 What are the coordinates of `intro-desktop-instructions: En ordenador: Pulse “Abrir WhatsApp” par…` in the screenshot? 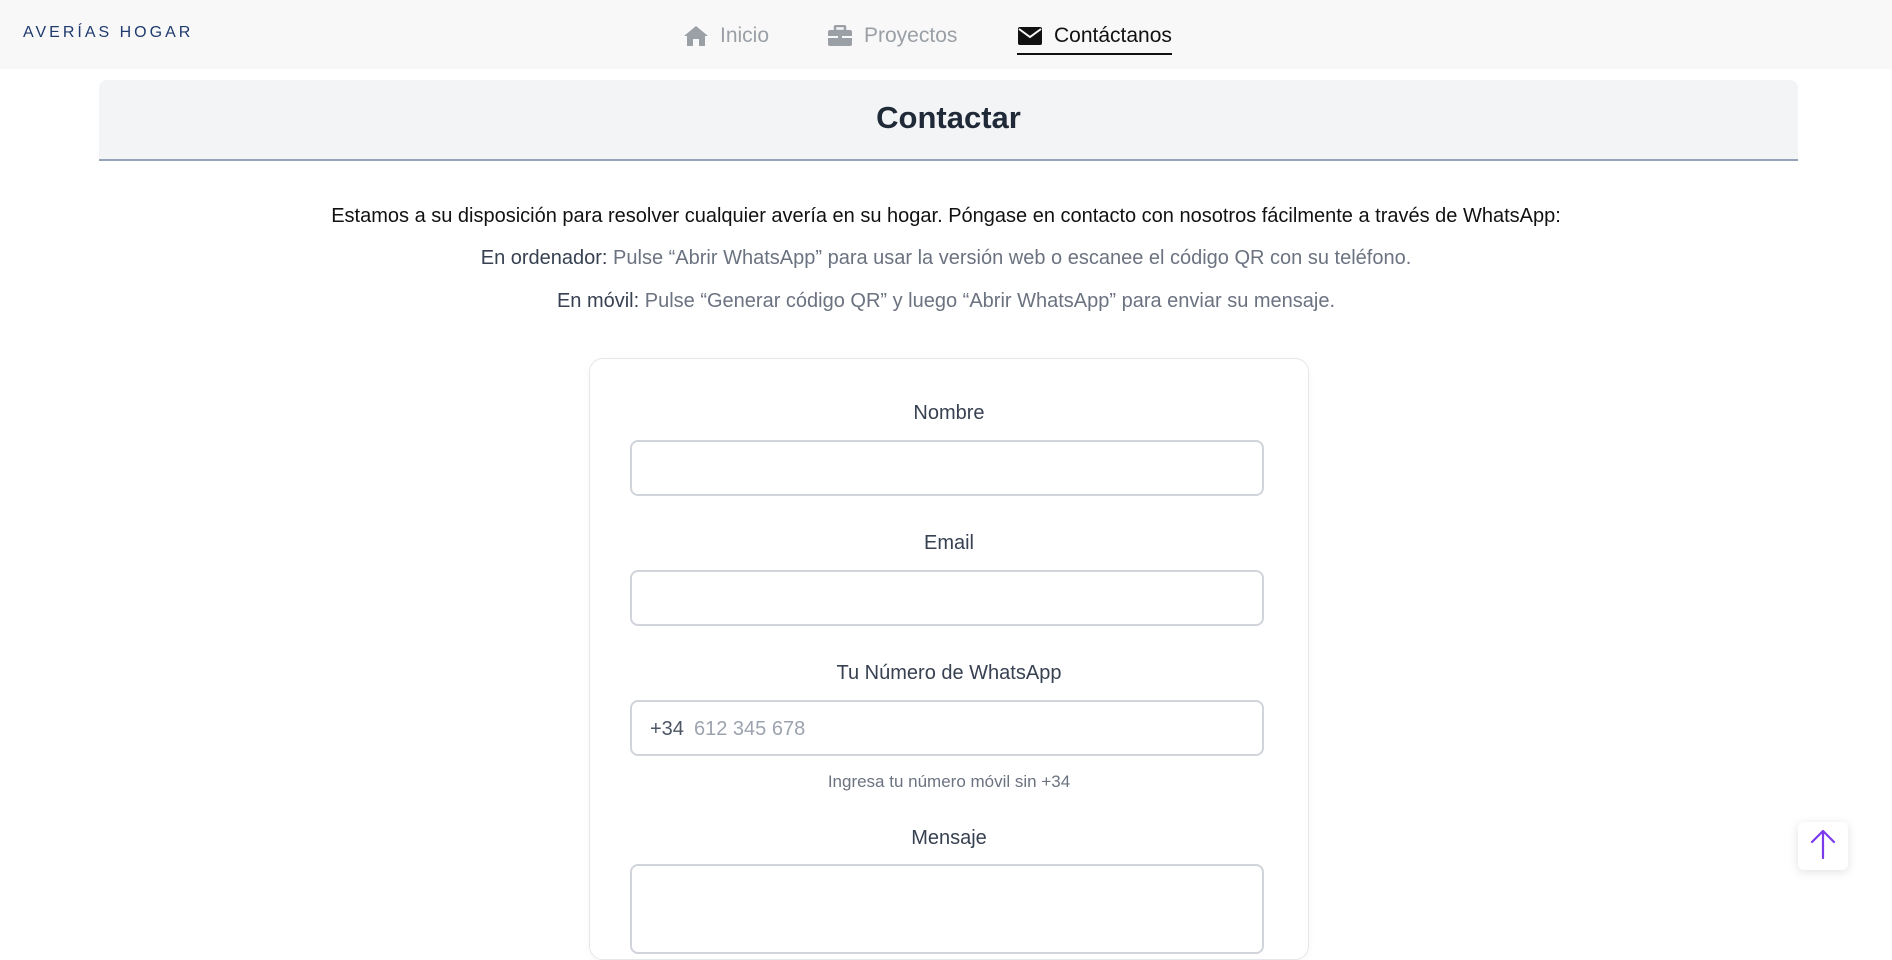 It's located at (946, 258).